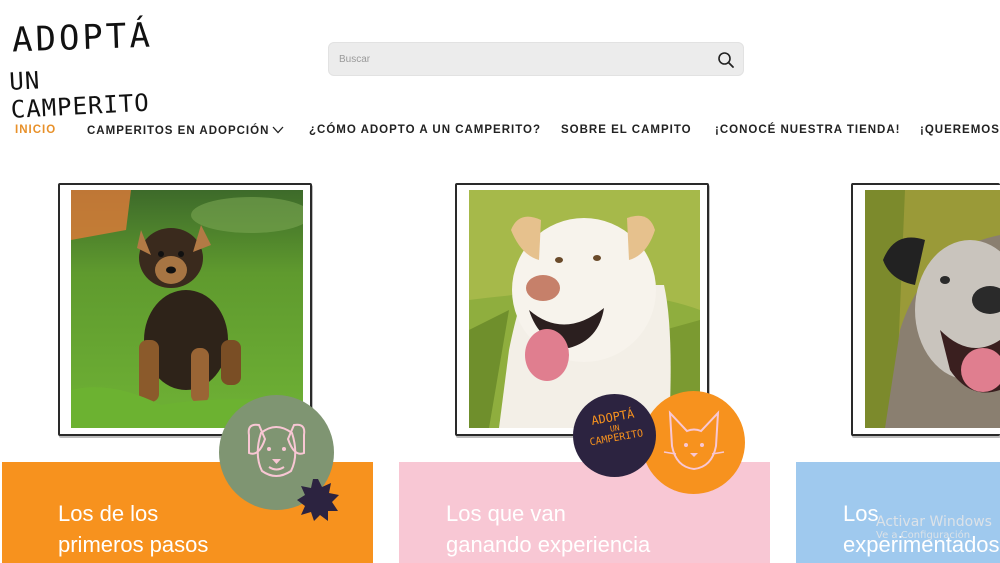  What do you see at coordinates (808, 130) in the screenshot?
I see `nav-item-tienda: ¡CONOCÉ NUESTRA TIENDA!` at bounding box center [808, 130].